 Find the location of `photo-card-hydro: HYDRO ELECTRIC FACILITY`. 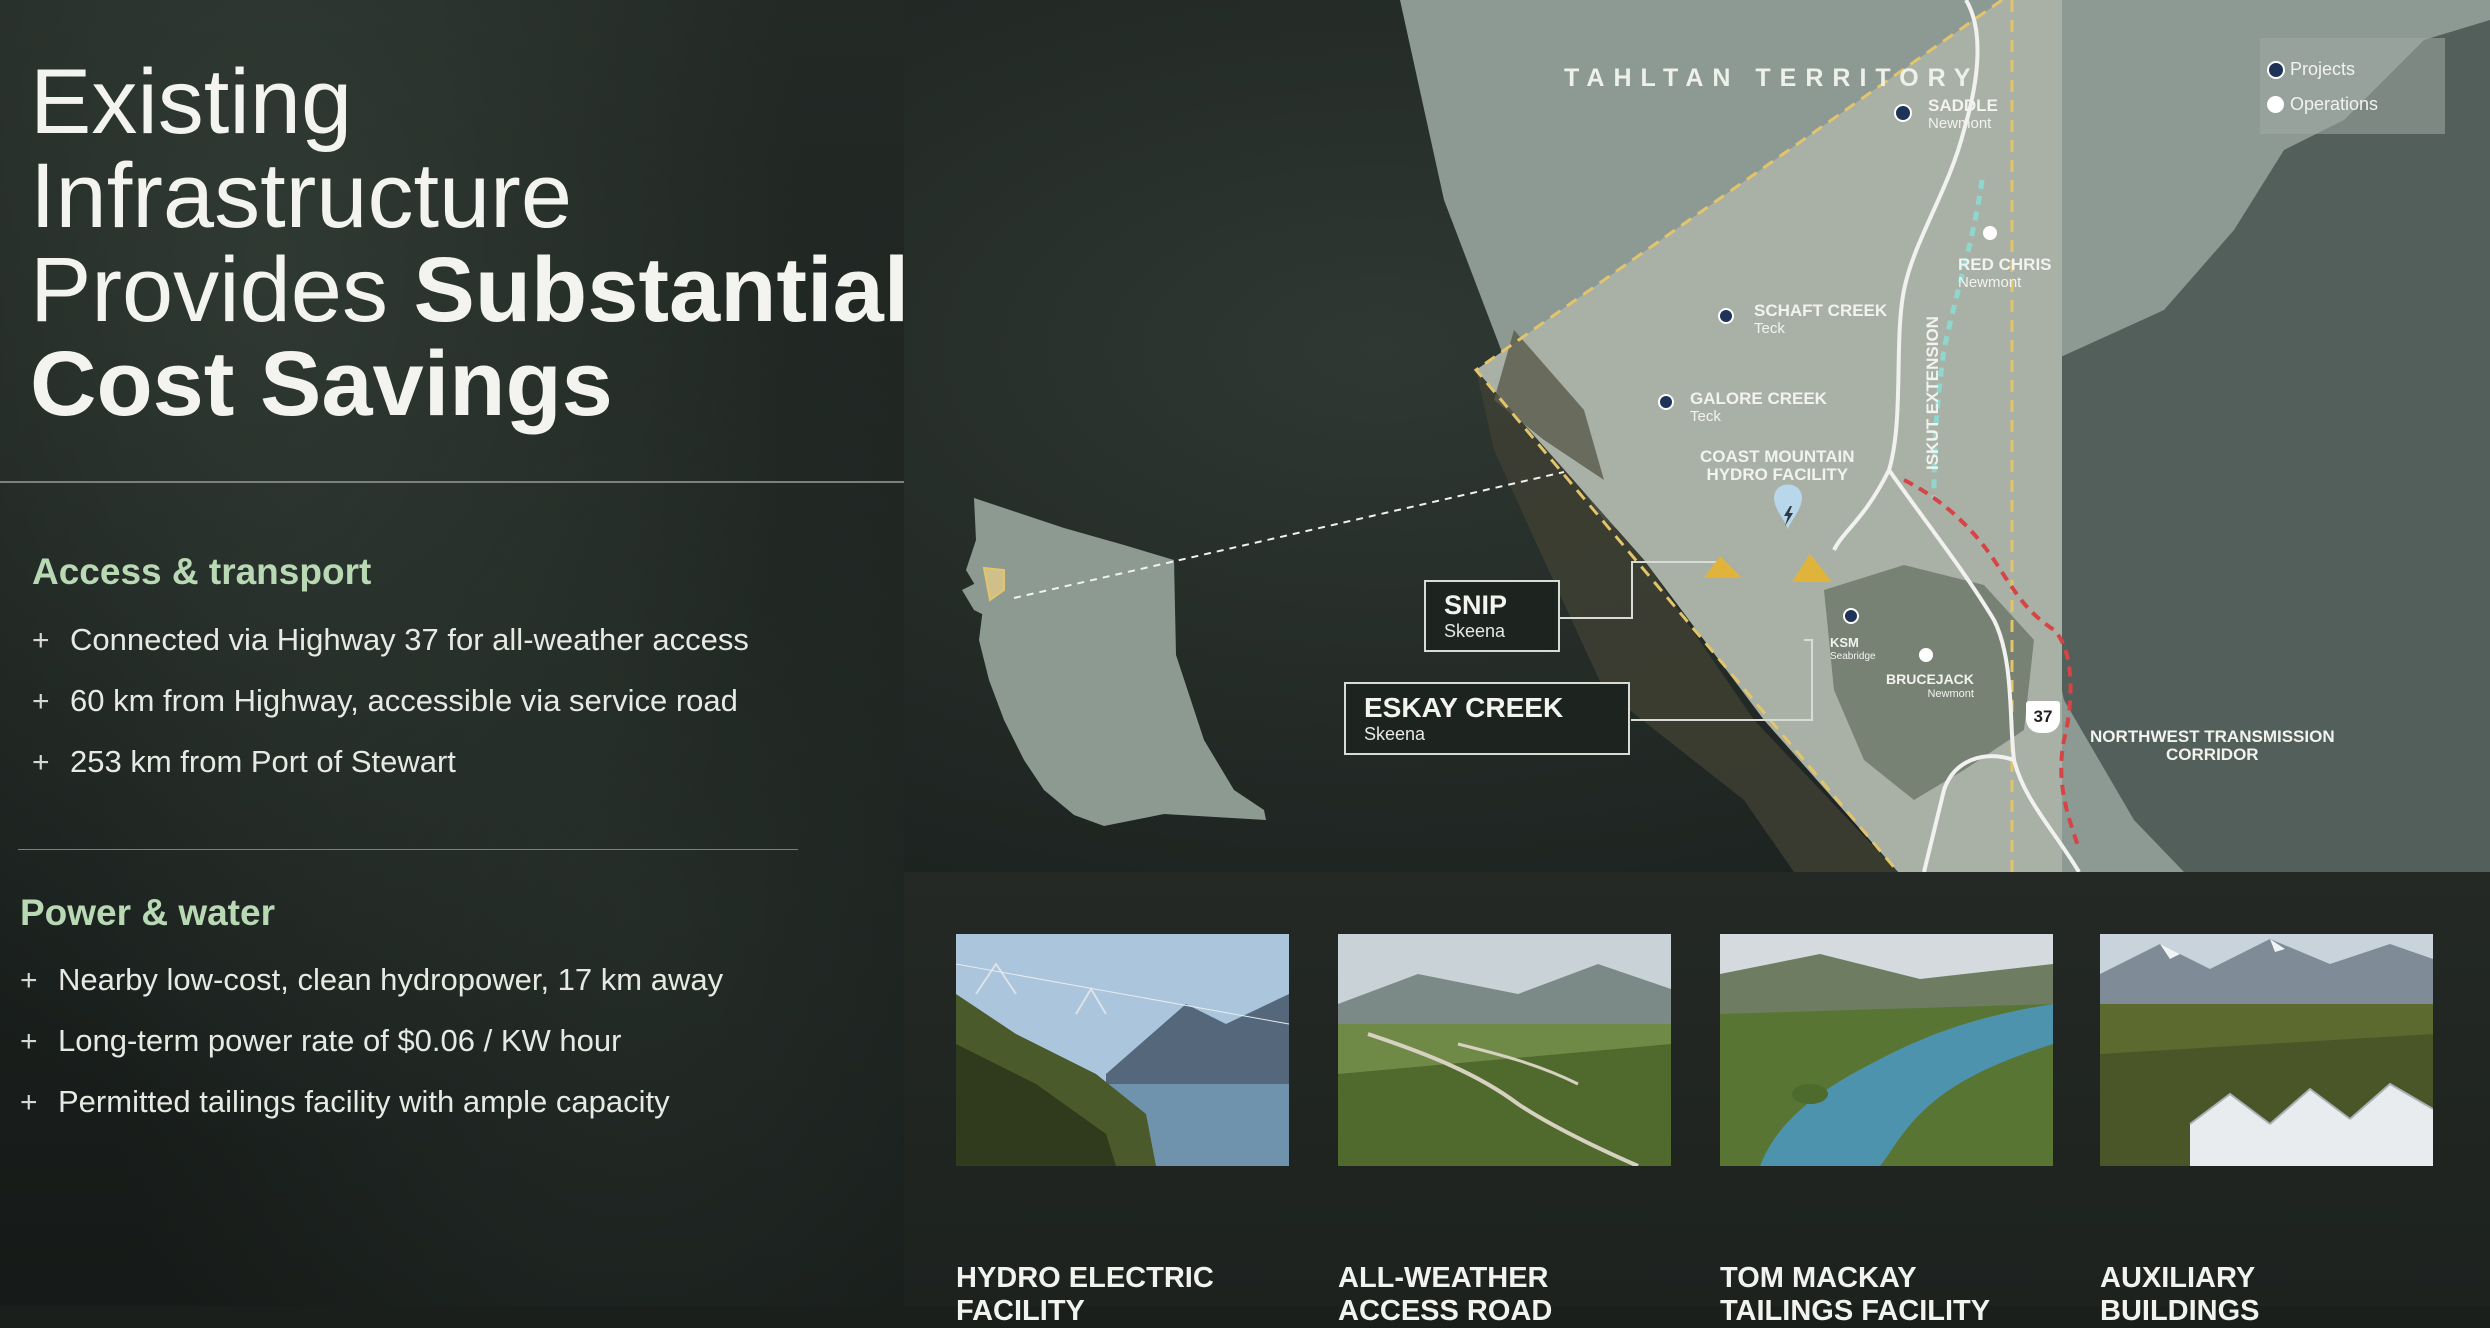

photo-card-hydro: HYDRO ELECTRIC FACILITY is located at coordinates (1122, 1130).